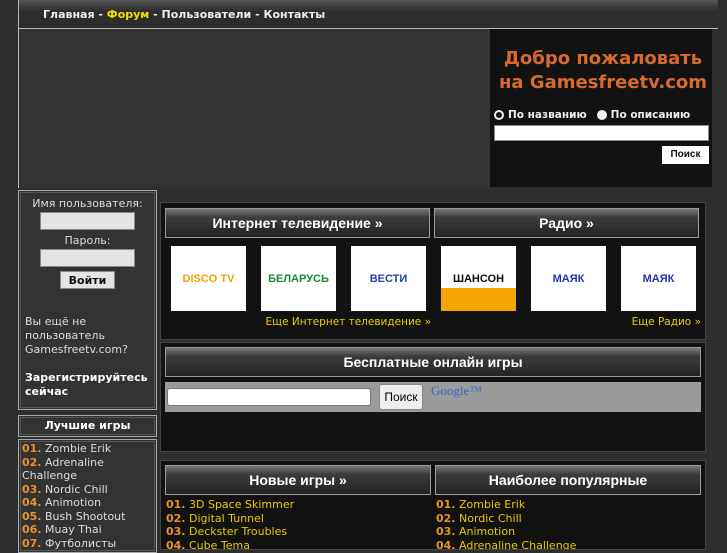  I want to click on free-games-header: Бесплатные онлайн игры, so click(433, 362).